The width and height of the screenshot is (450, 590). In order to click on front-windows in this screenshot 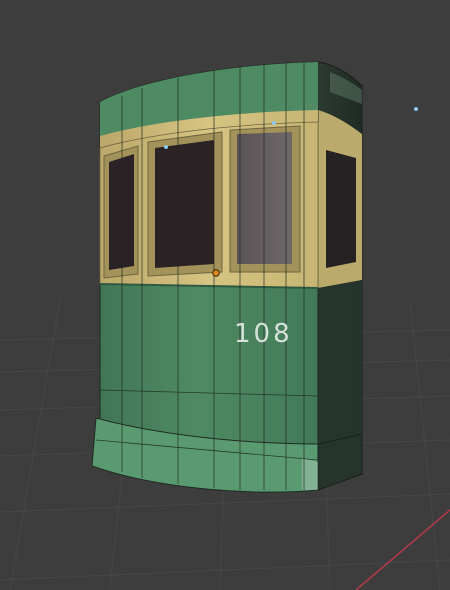, I will do `click(202, 202)`.